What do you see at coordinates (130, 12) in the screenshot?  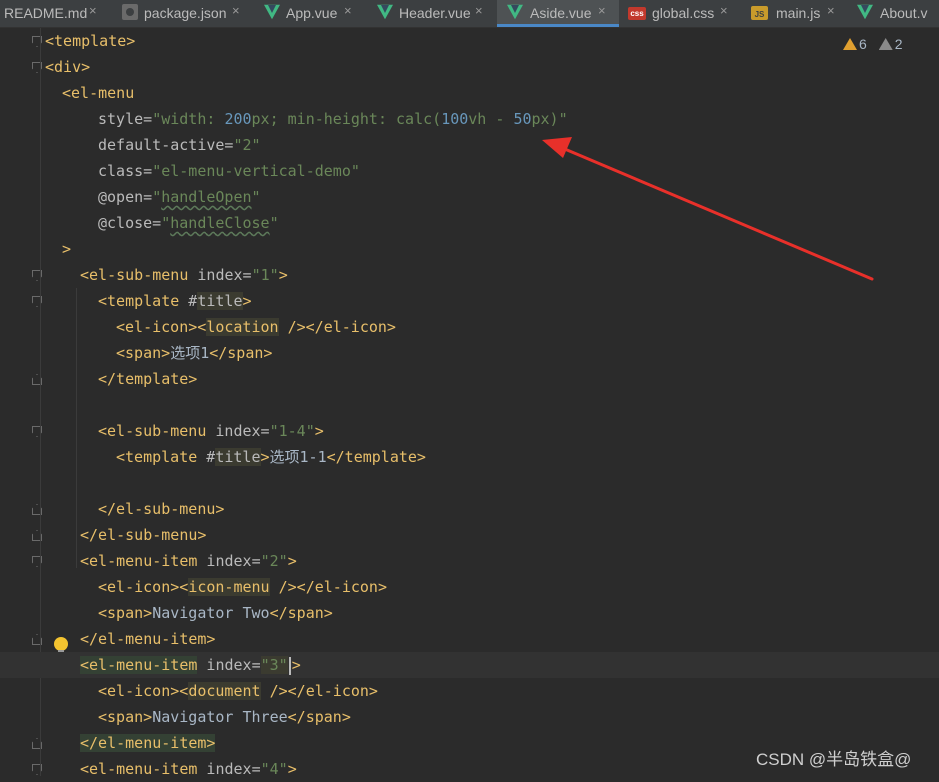 I see `json-file-icon` at bounding box center [130, 12].